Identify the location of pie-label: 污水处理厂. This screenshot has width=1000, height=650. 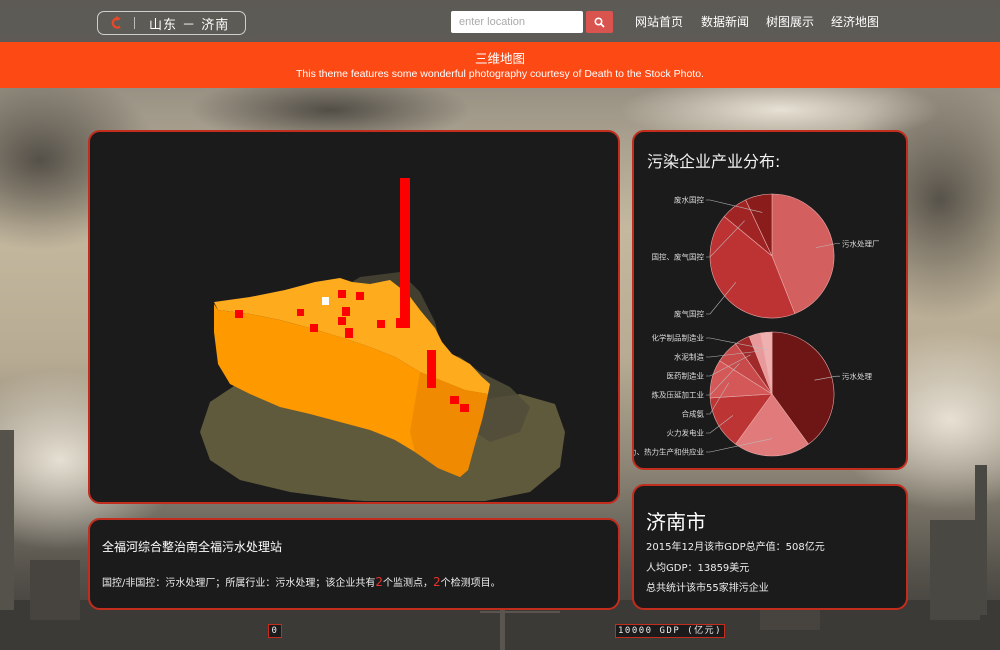
(861, 244).